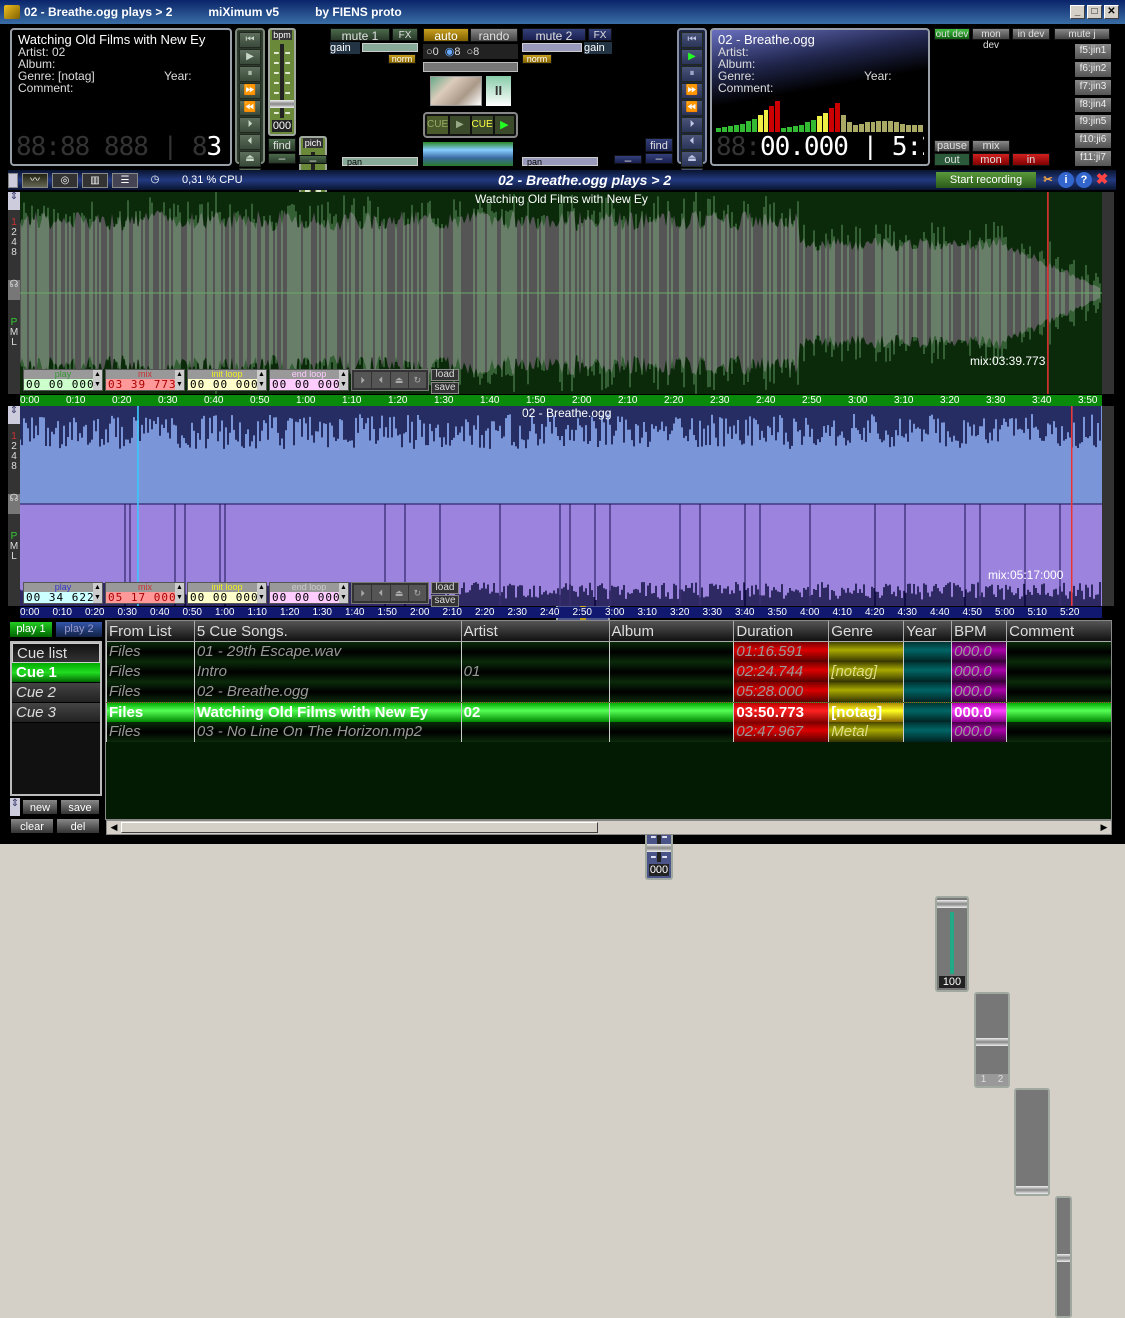 The width and height of the screenshot is (1125, 1318). What do you see at coordinates (63, 593) in the screenshot?
I see `wave2-play-cue: play 00 34 622 ▲ ▼` at bounding box center [63, 593].